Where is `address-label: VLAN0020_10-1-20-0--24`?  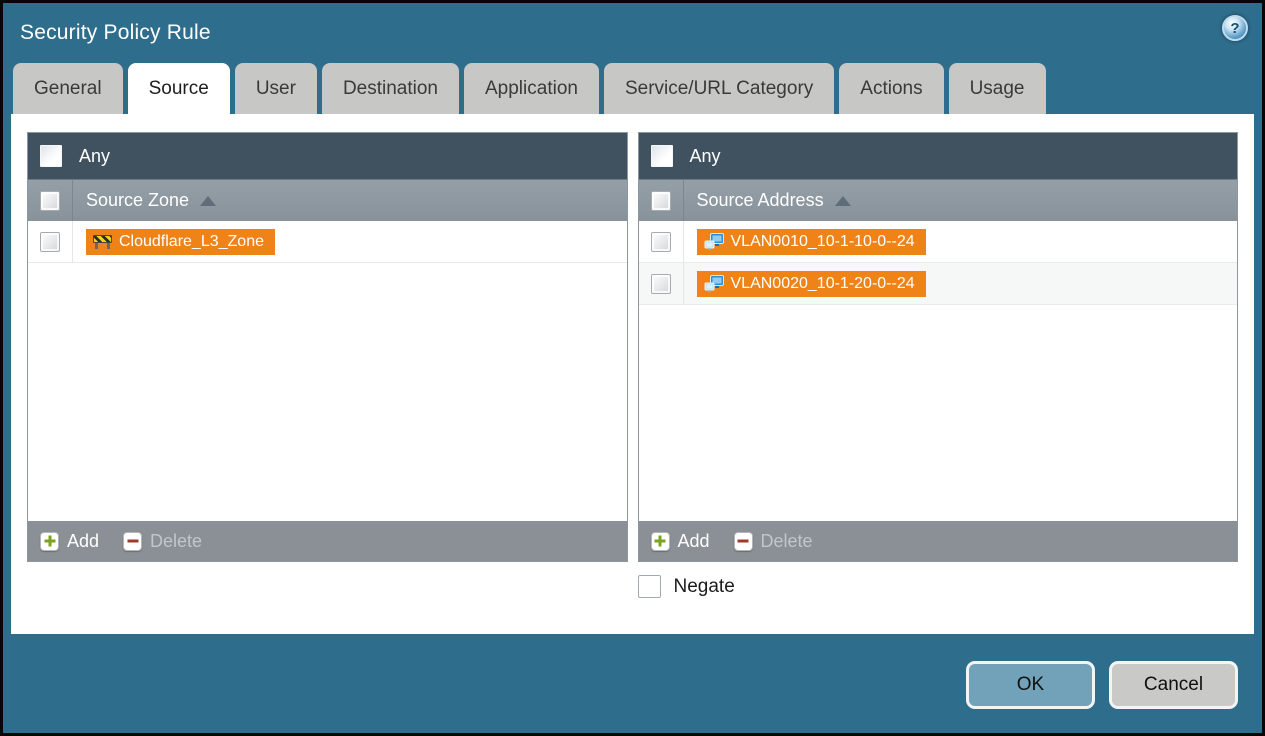
address-label: VLAN0020_10-1-20-0--24 is located at coordinates (822, 283).